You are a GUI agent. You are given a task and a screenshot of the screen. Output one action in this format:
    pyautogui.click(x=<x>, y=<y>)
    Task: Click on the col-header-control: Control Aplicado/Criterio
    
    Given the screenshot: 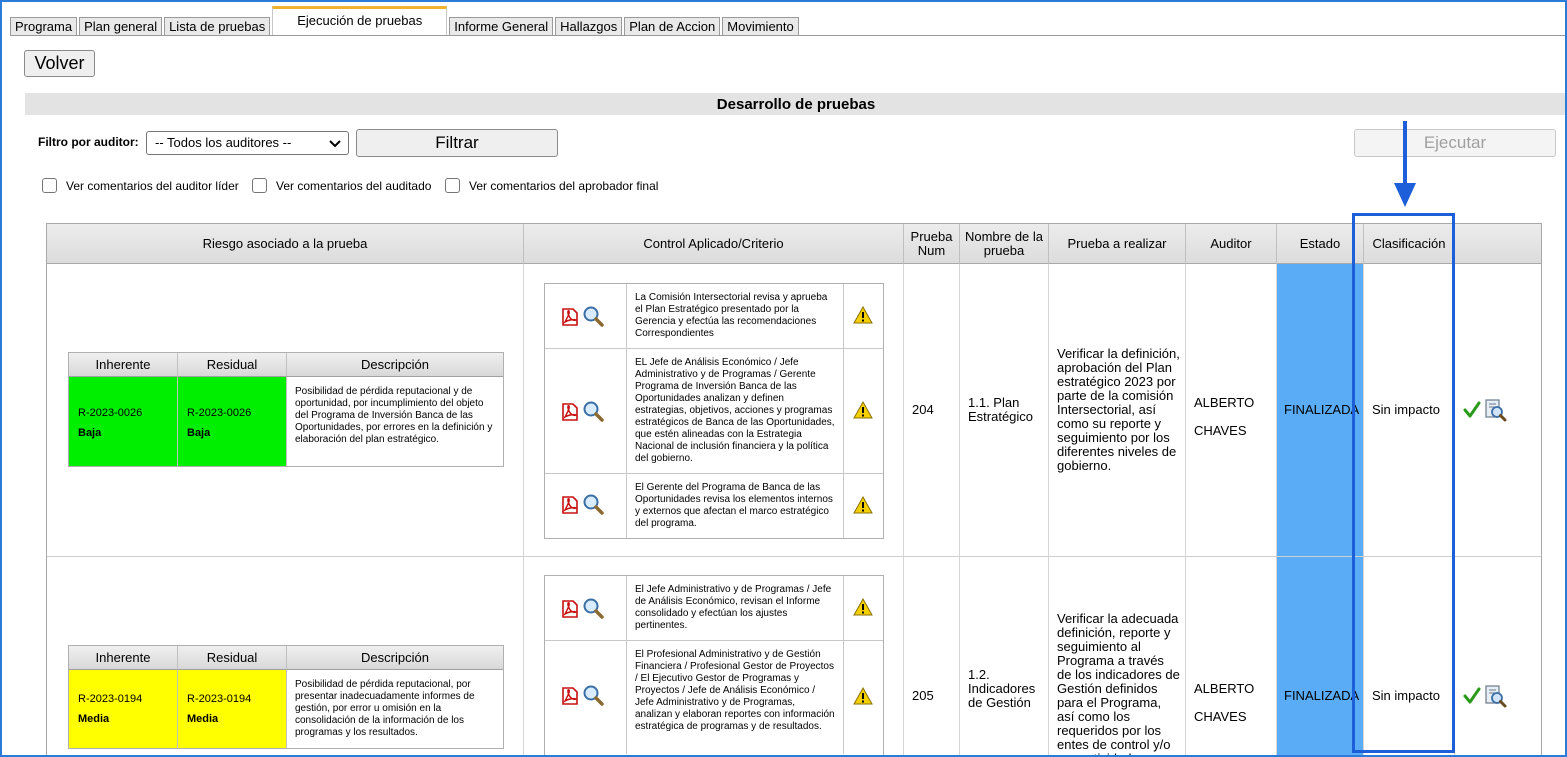 What is the action you would take?
    pyautogui.click(x=714, y=244)
    